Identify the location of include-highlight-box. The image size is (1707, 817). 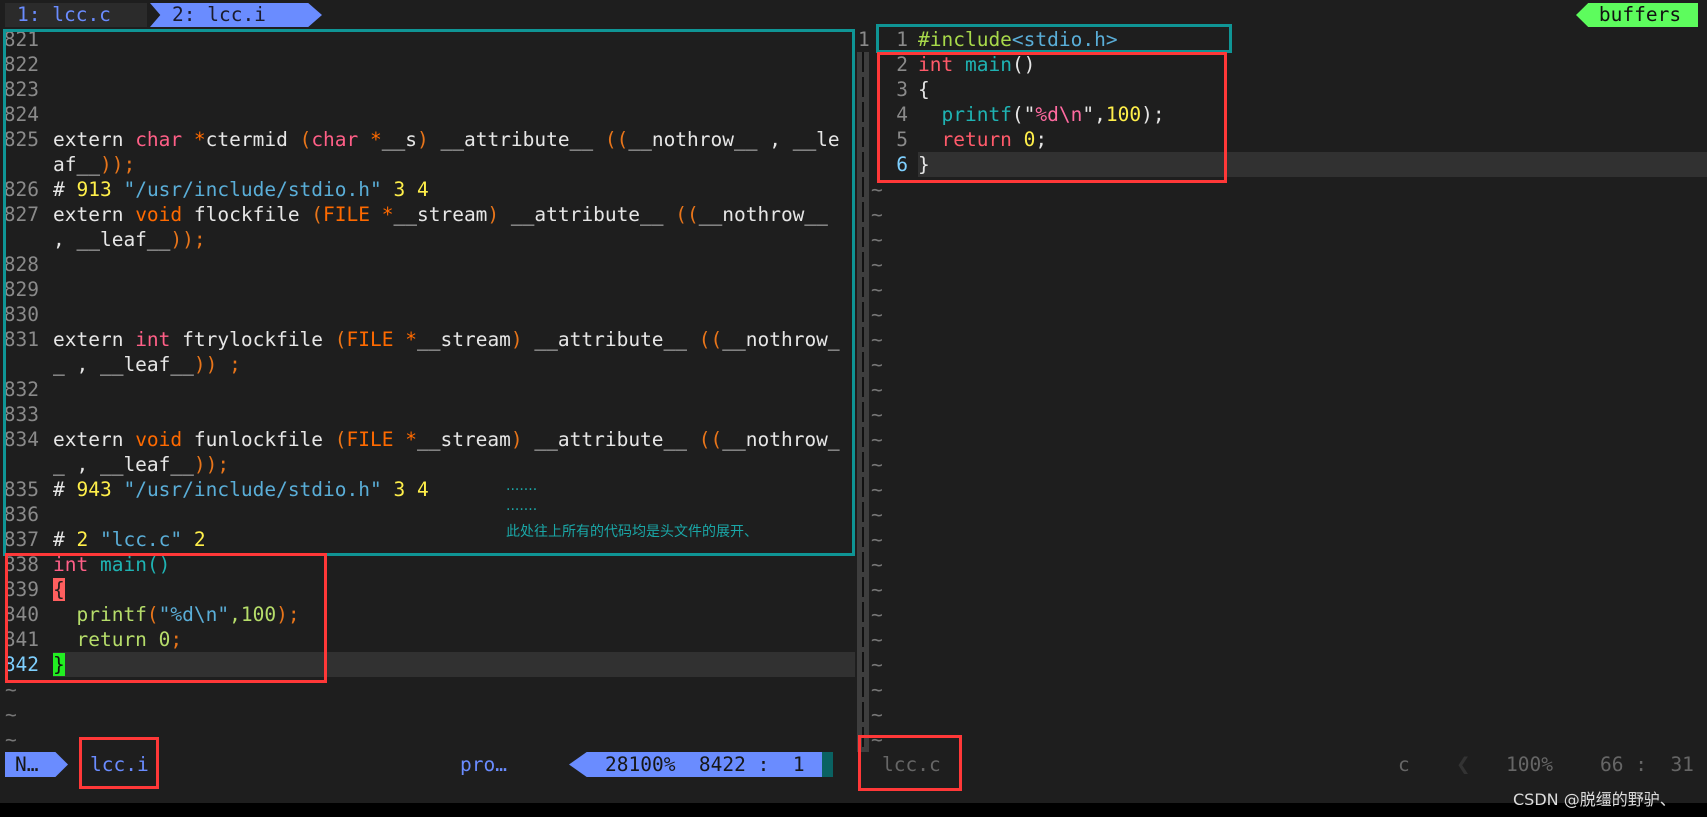
(1054, 38).